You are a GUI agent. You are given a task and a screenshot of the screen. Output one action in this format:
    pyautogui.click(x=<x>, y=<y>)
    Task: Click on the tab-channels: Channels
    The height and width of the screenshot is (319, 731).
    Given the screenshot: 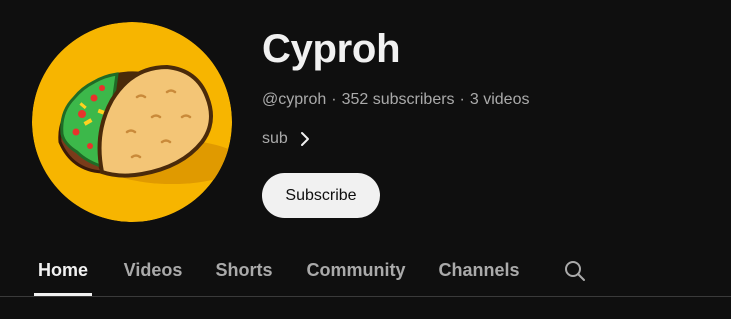 What is the action you would take?
    pyautogui.click(x=479, y=270)
    